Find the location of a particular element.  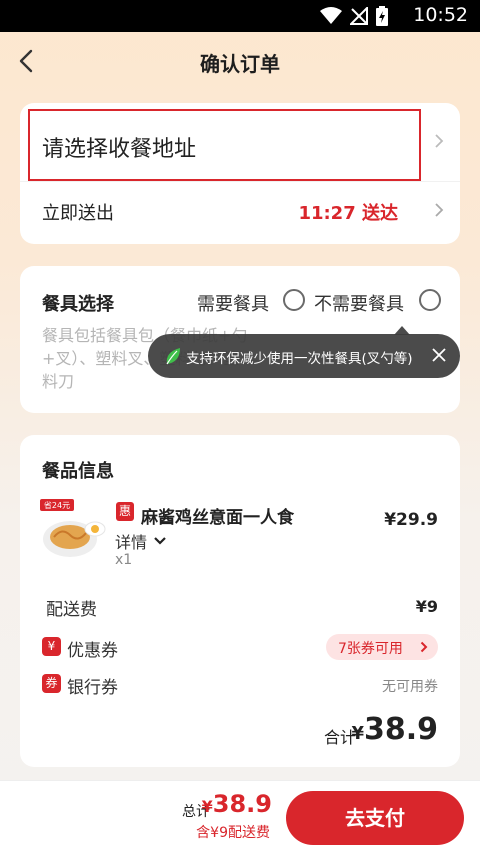

bank-coupon-value: 无可用券 is located at coordinates (410, 687).